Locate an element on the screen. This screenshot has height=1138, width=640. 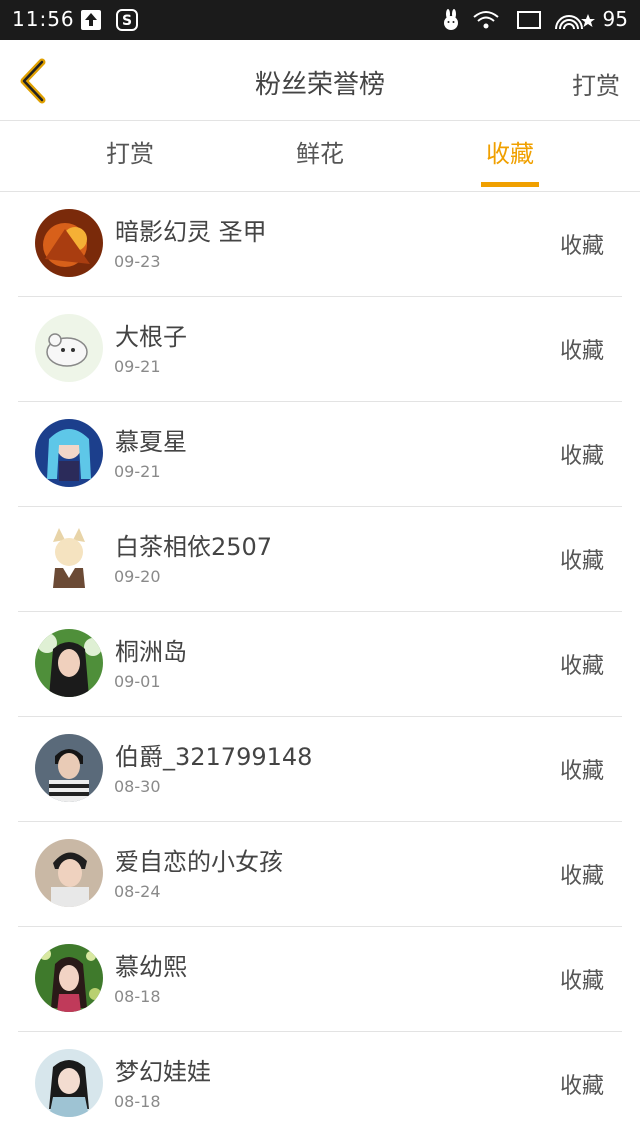
fan-name: 伯爵_321799148 is located at coordinates (214, 757).